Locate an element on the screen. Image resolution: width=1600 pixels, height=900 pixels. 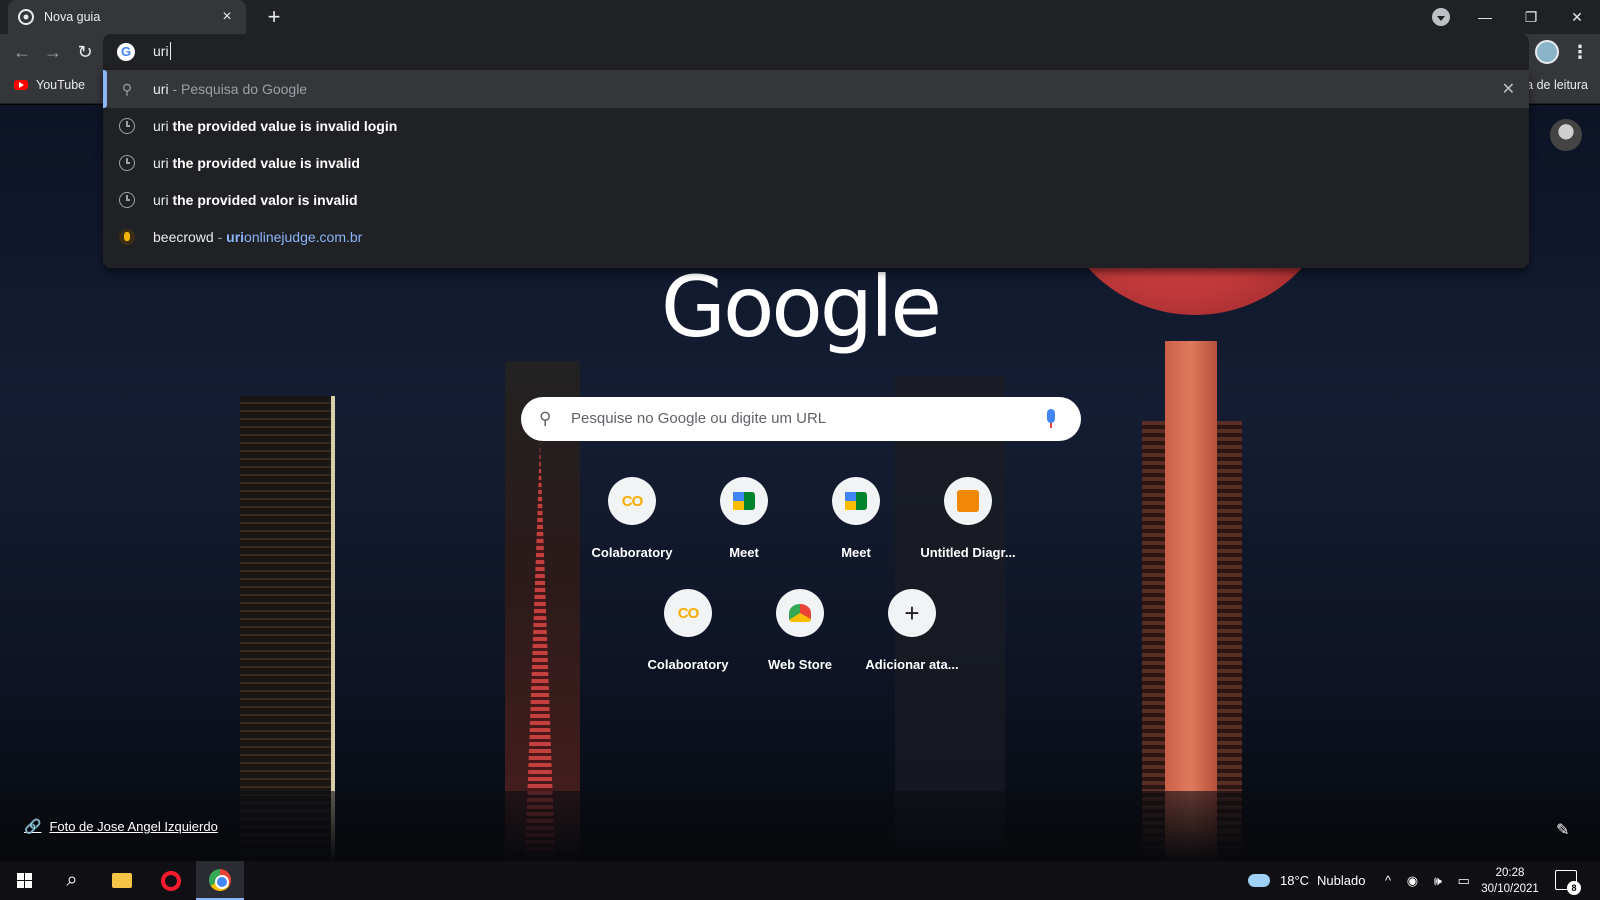
tab-search-button is located at coordinates (1441, 17).